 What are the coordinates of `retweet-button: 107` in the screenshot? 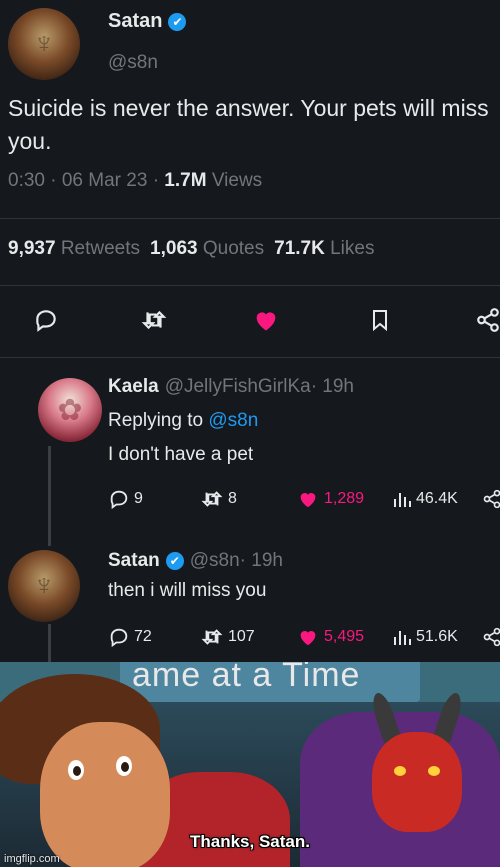 It's located at (227, 637).